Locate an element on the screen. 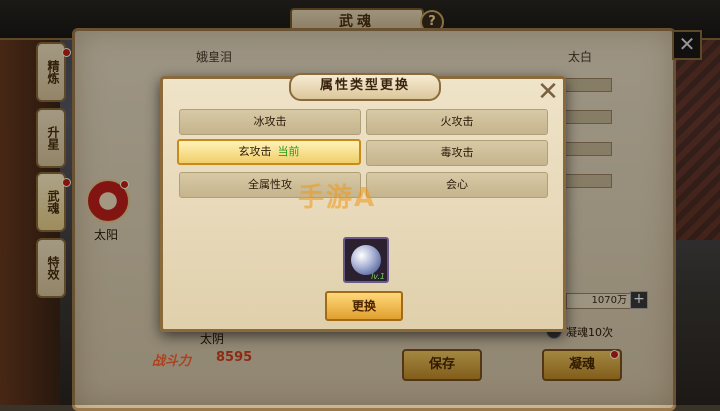  option-label: 玄攻击 is located at coordinates (255, 151).